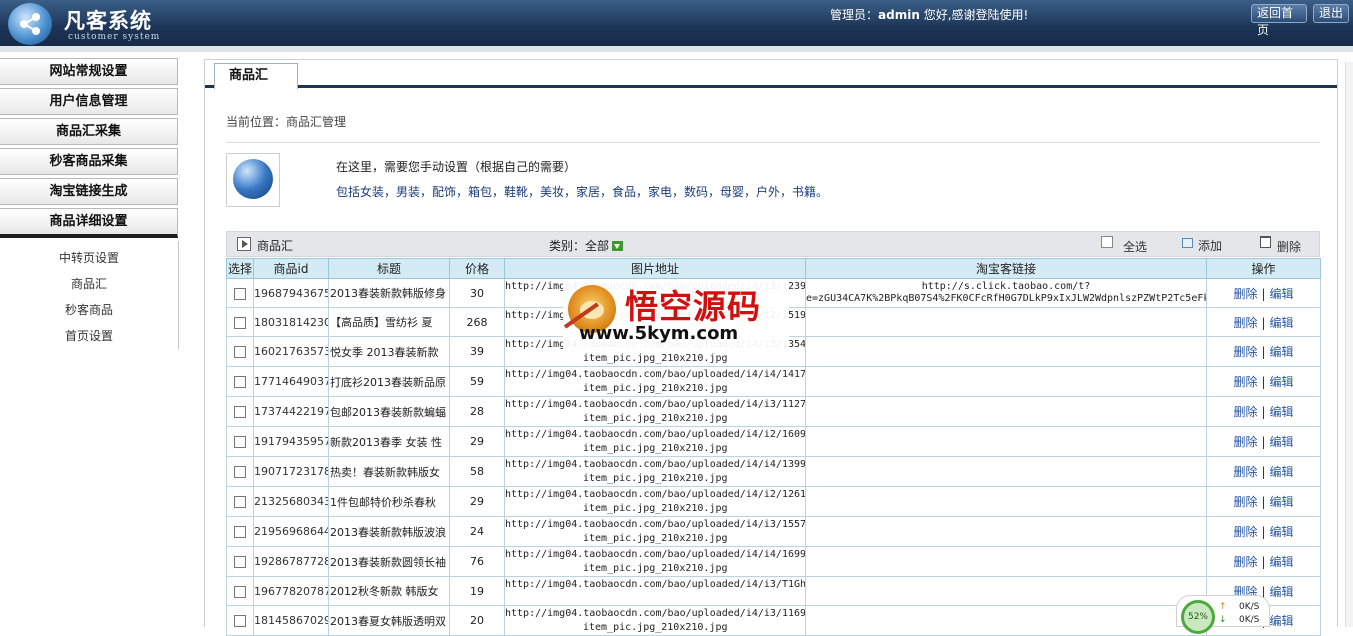 Image resolution: width=1353 pixels, height=636 pixels. I want to click on product-price: 59, so click(477, 381).